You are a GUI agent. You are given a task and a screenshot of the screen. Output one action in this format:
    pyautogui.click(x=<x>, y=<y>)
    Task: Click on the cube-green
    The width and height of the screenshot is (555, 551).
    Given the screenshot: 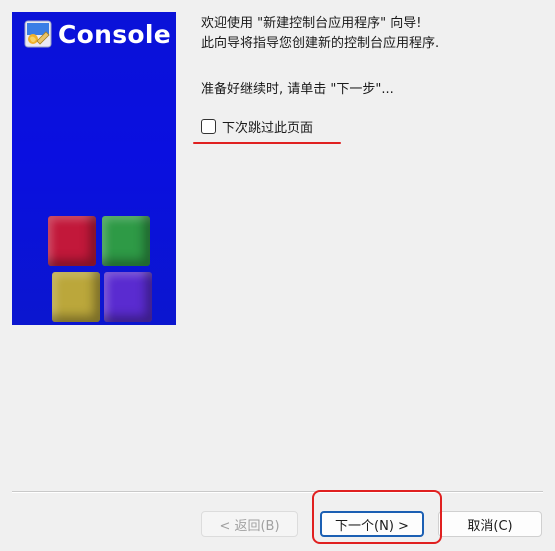 What is the action you would take?
    pyautogui.click(x=126, y=241)
    